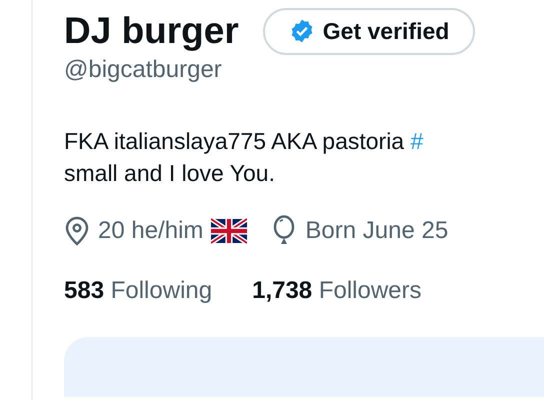 The image size is (544, 400). Describe the element at coordinates (244, 157) in the screenshot. I see `profile-bio: FKA italianslaya775 AKA pastoria # small and I love You.` at that location.